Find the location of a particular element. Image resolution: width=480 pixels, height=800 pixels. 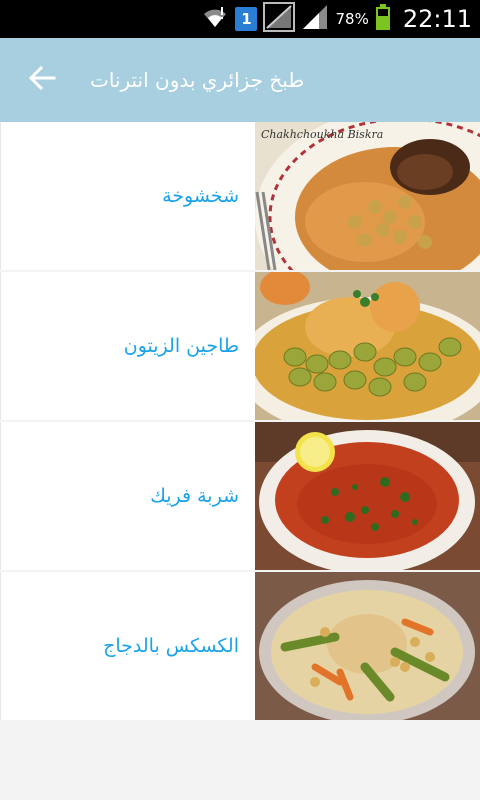

olive-tagine-dish-photo is located at coordinates (367, 346).